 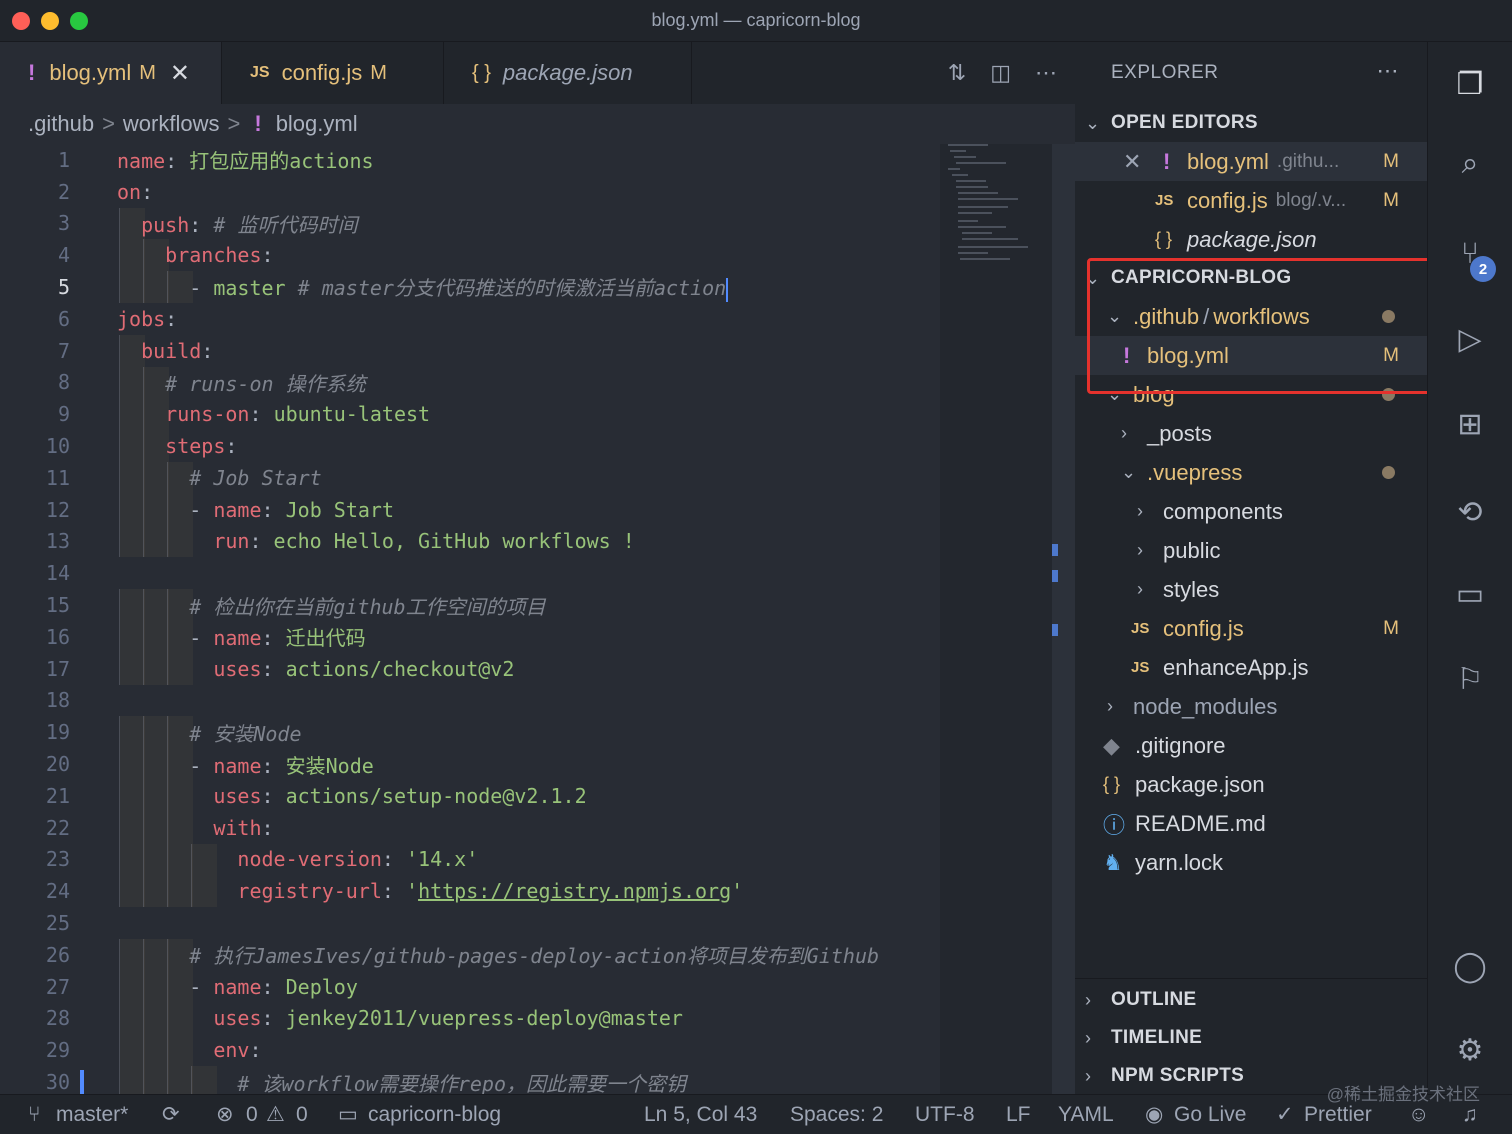 What do you see at coordinates (1470, 594) in the screenshot?
I see `folder-icon: ▭` at bounding box center [1470, 594].